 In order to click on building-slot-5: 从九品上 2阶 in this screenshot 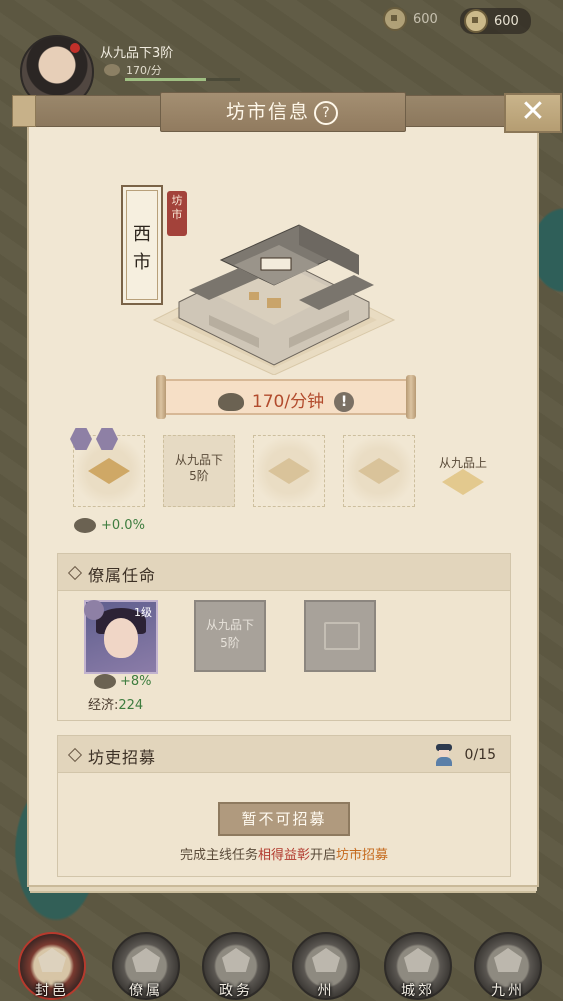, I will do `click(463, 470)`.